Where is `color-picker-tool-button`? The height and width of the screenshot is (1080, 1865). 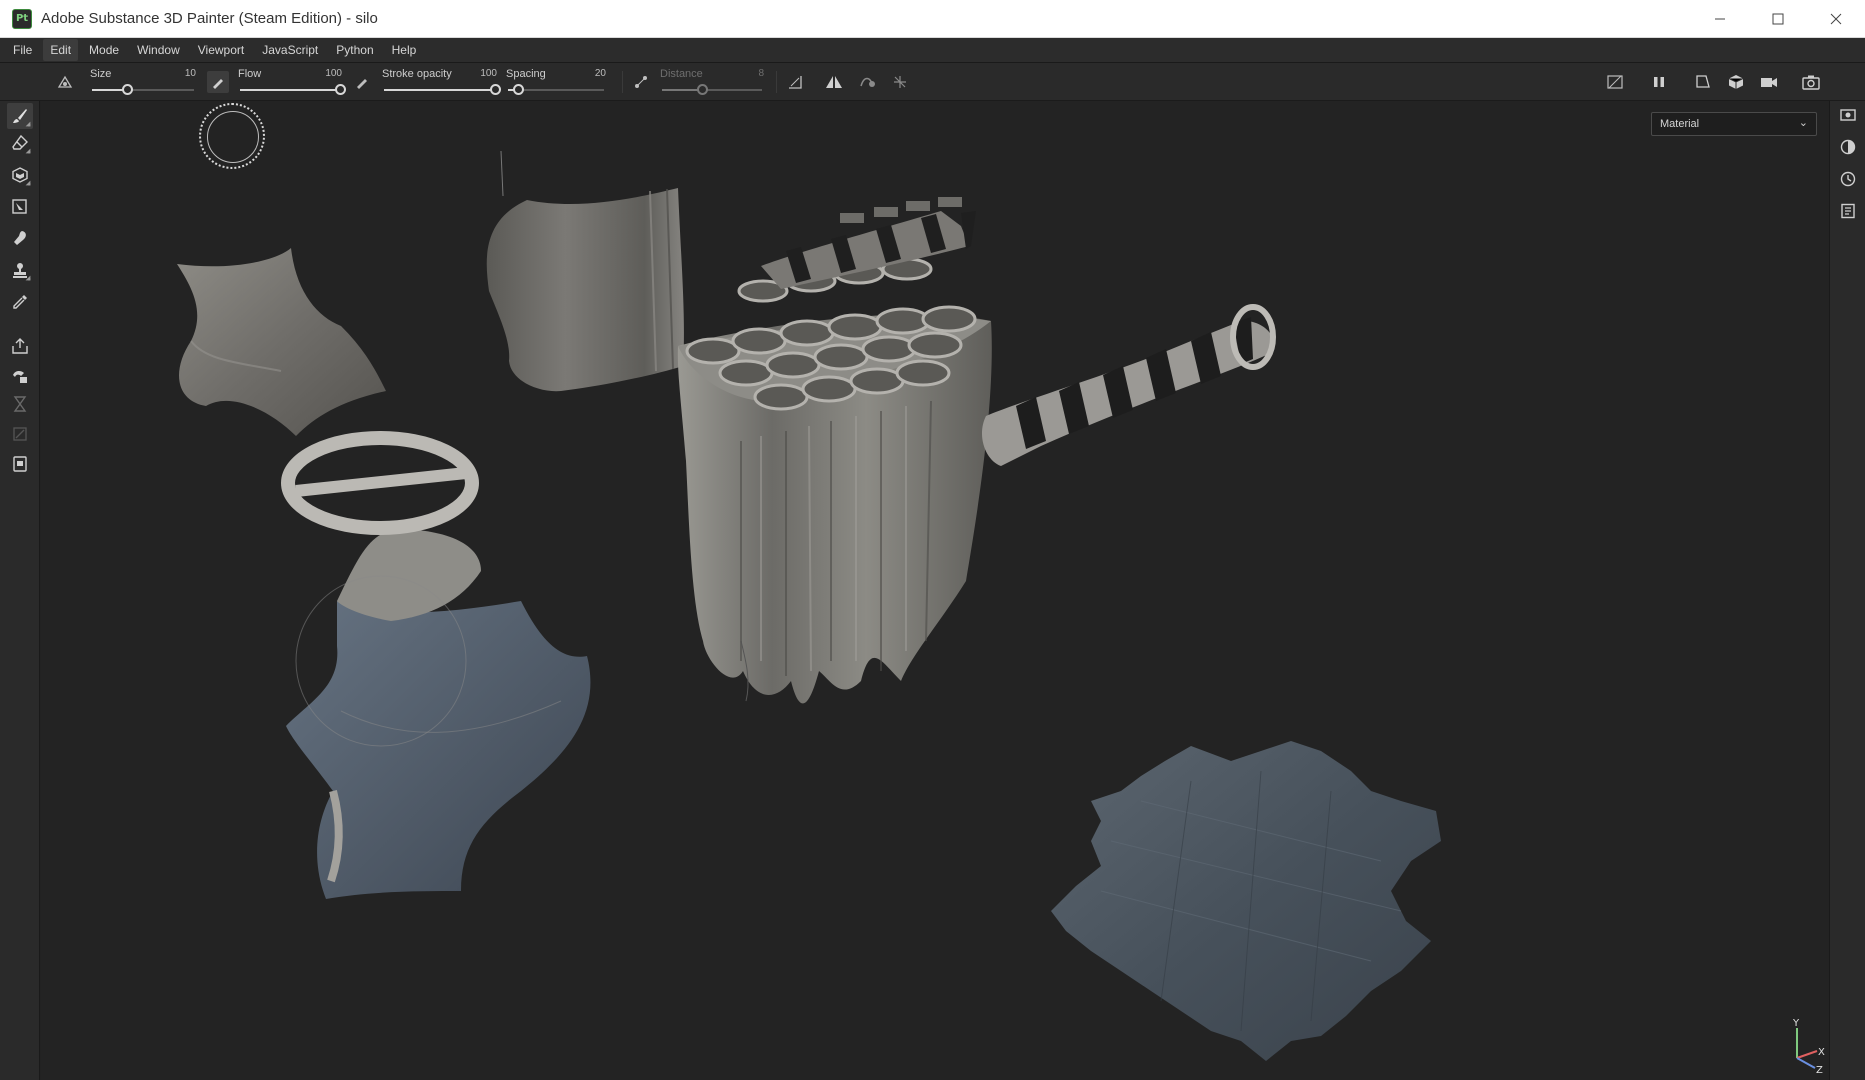
color-picker-tool-button is located at coordinates (20, 302).